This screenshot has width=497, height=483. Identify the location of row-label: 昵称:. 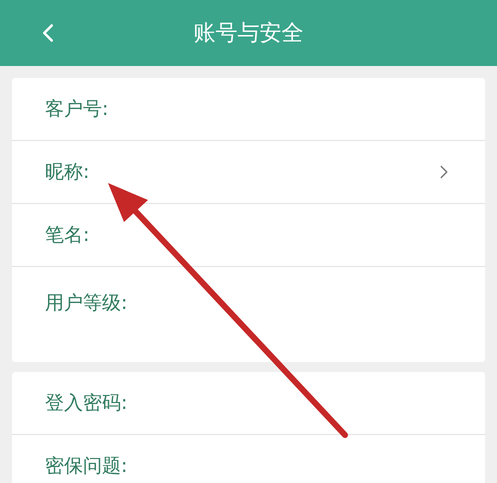
(67, 172).